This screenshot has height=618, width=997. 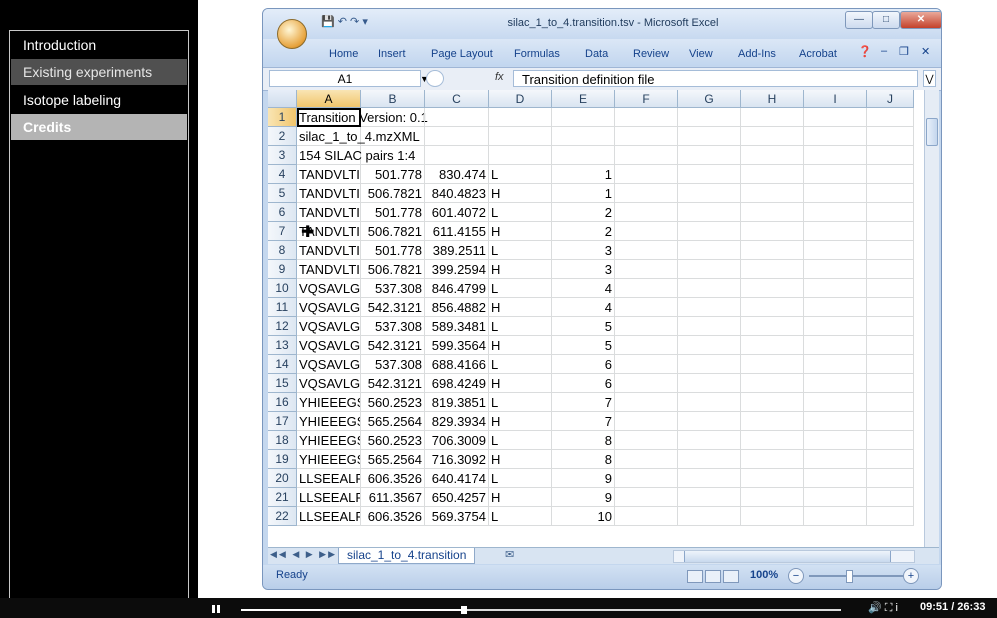 What do you see at coordinates (731, 576) in the screenshot?
I see `page-break-view-icon` at bounding box center [731, 576].